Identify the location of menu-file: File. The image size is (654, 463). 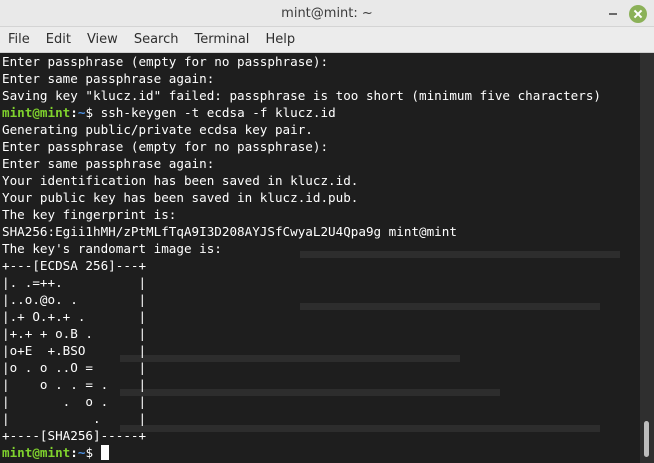
(19, 40).